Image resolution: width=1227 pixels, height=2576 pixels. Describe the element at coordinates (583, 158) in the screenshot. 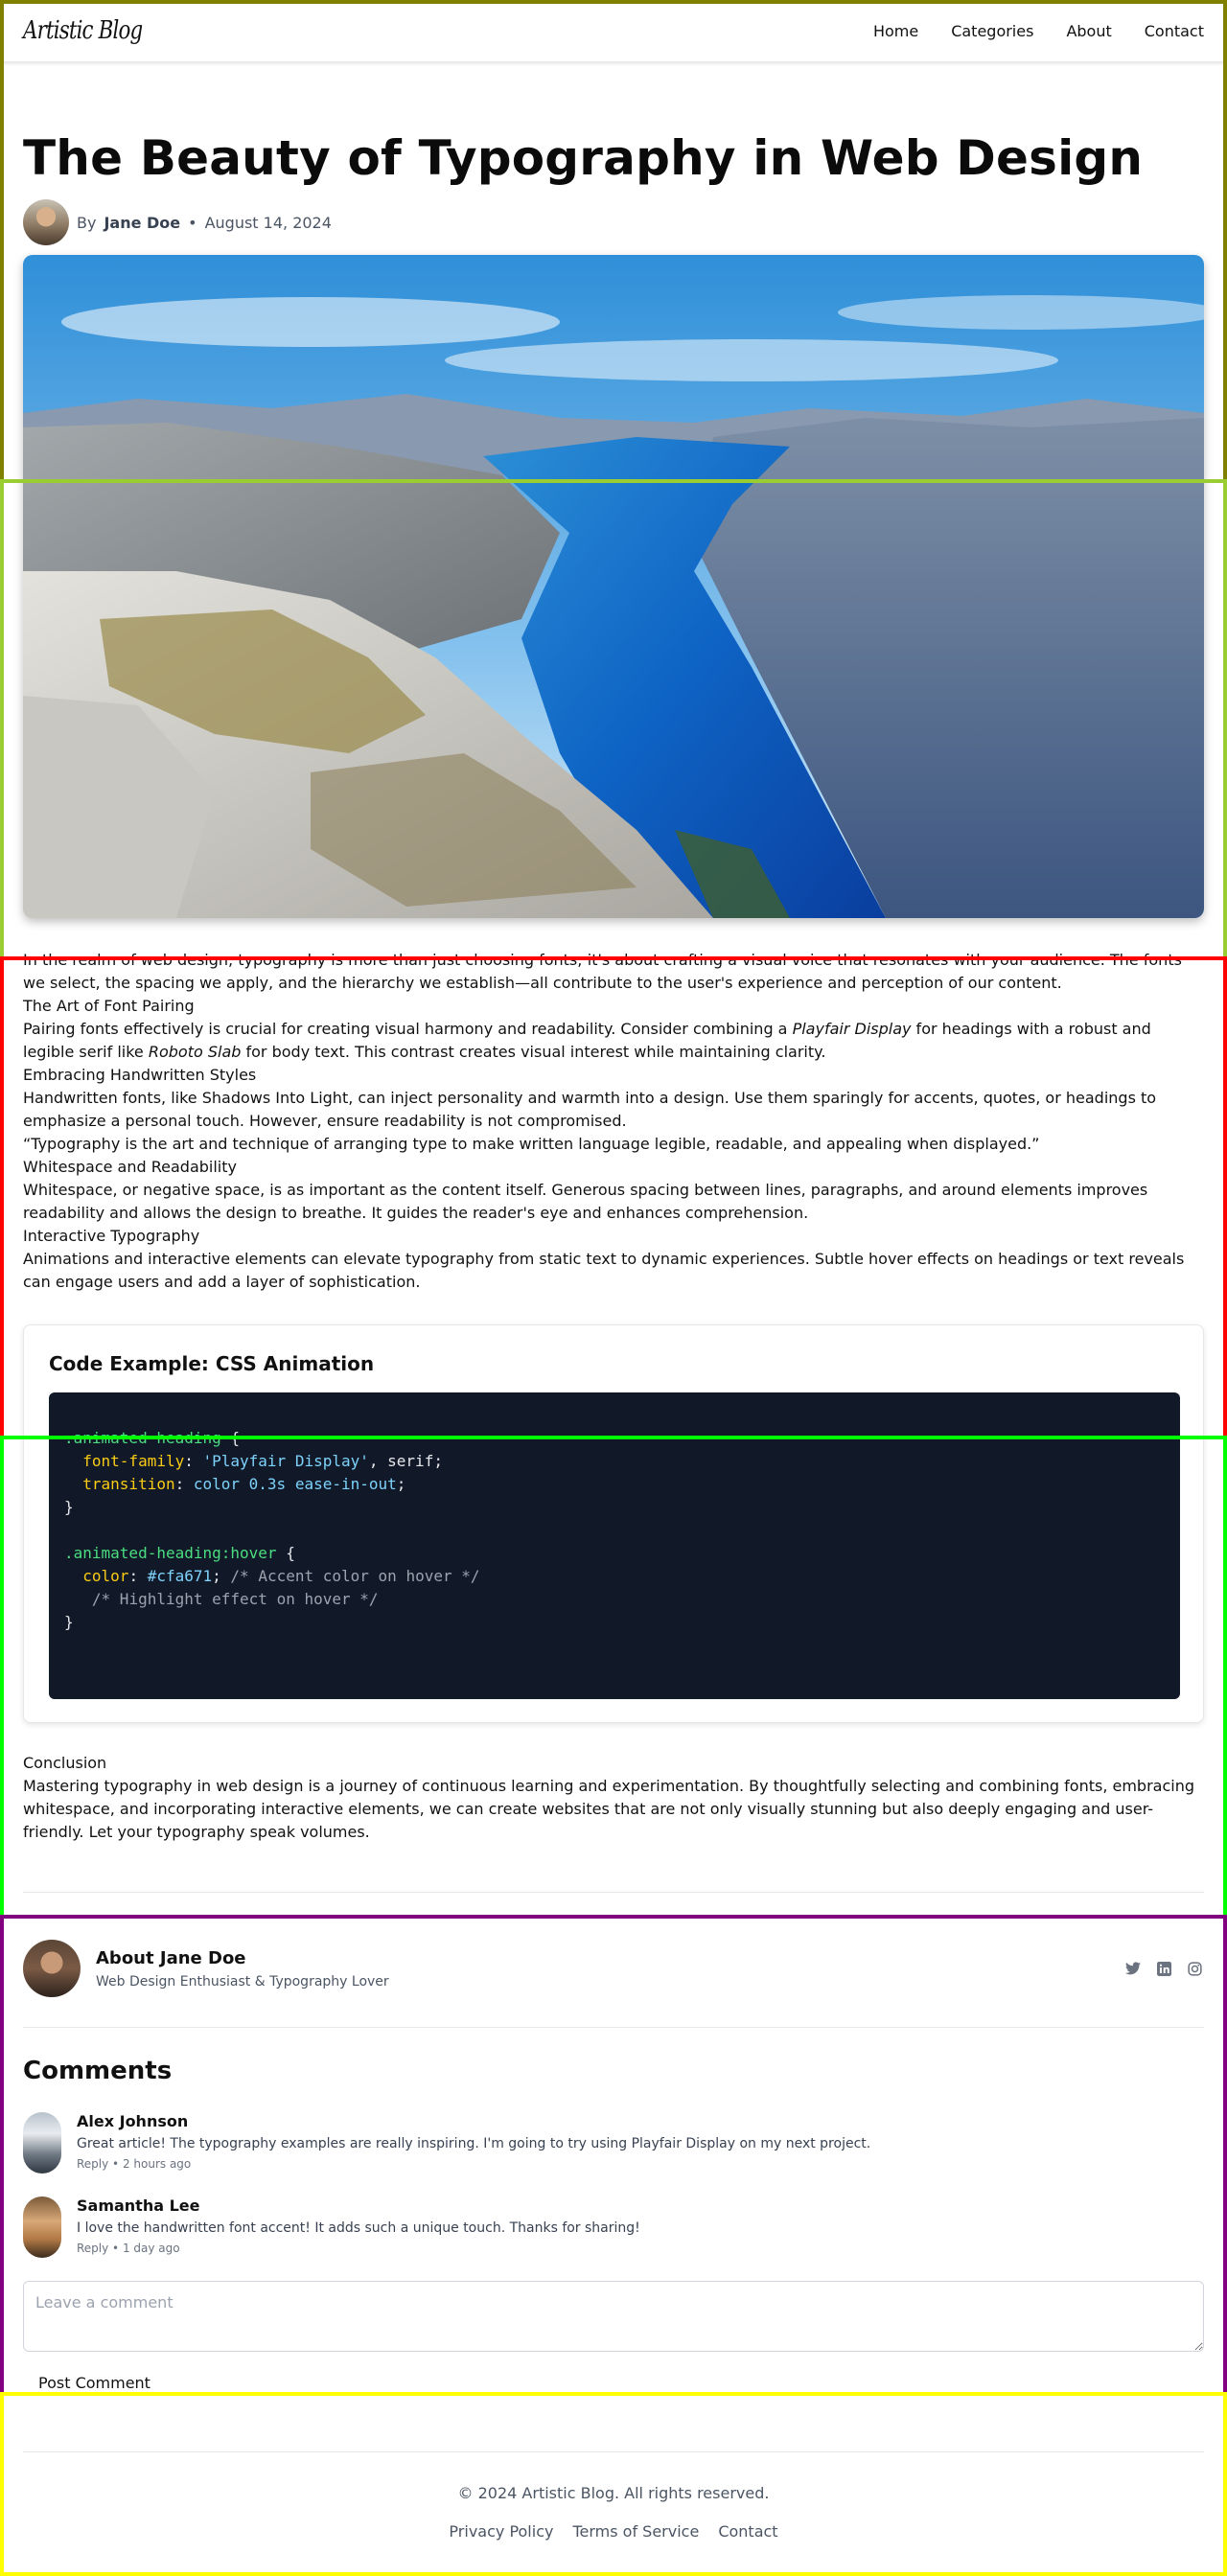

I see `post-title: The Beauty of Typography in Web Design` at that location.